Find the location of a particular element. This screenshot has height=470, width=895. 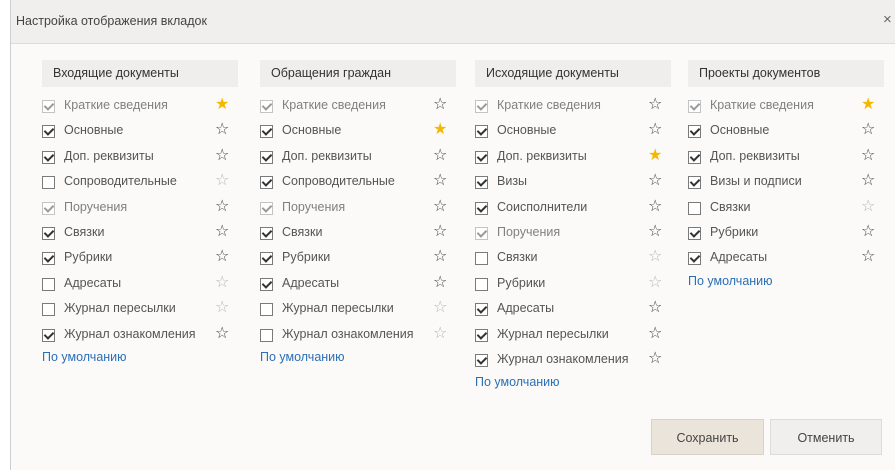

column-header: Обращения граждан is located at coordinates (358, 73).